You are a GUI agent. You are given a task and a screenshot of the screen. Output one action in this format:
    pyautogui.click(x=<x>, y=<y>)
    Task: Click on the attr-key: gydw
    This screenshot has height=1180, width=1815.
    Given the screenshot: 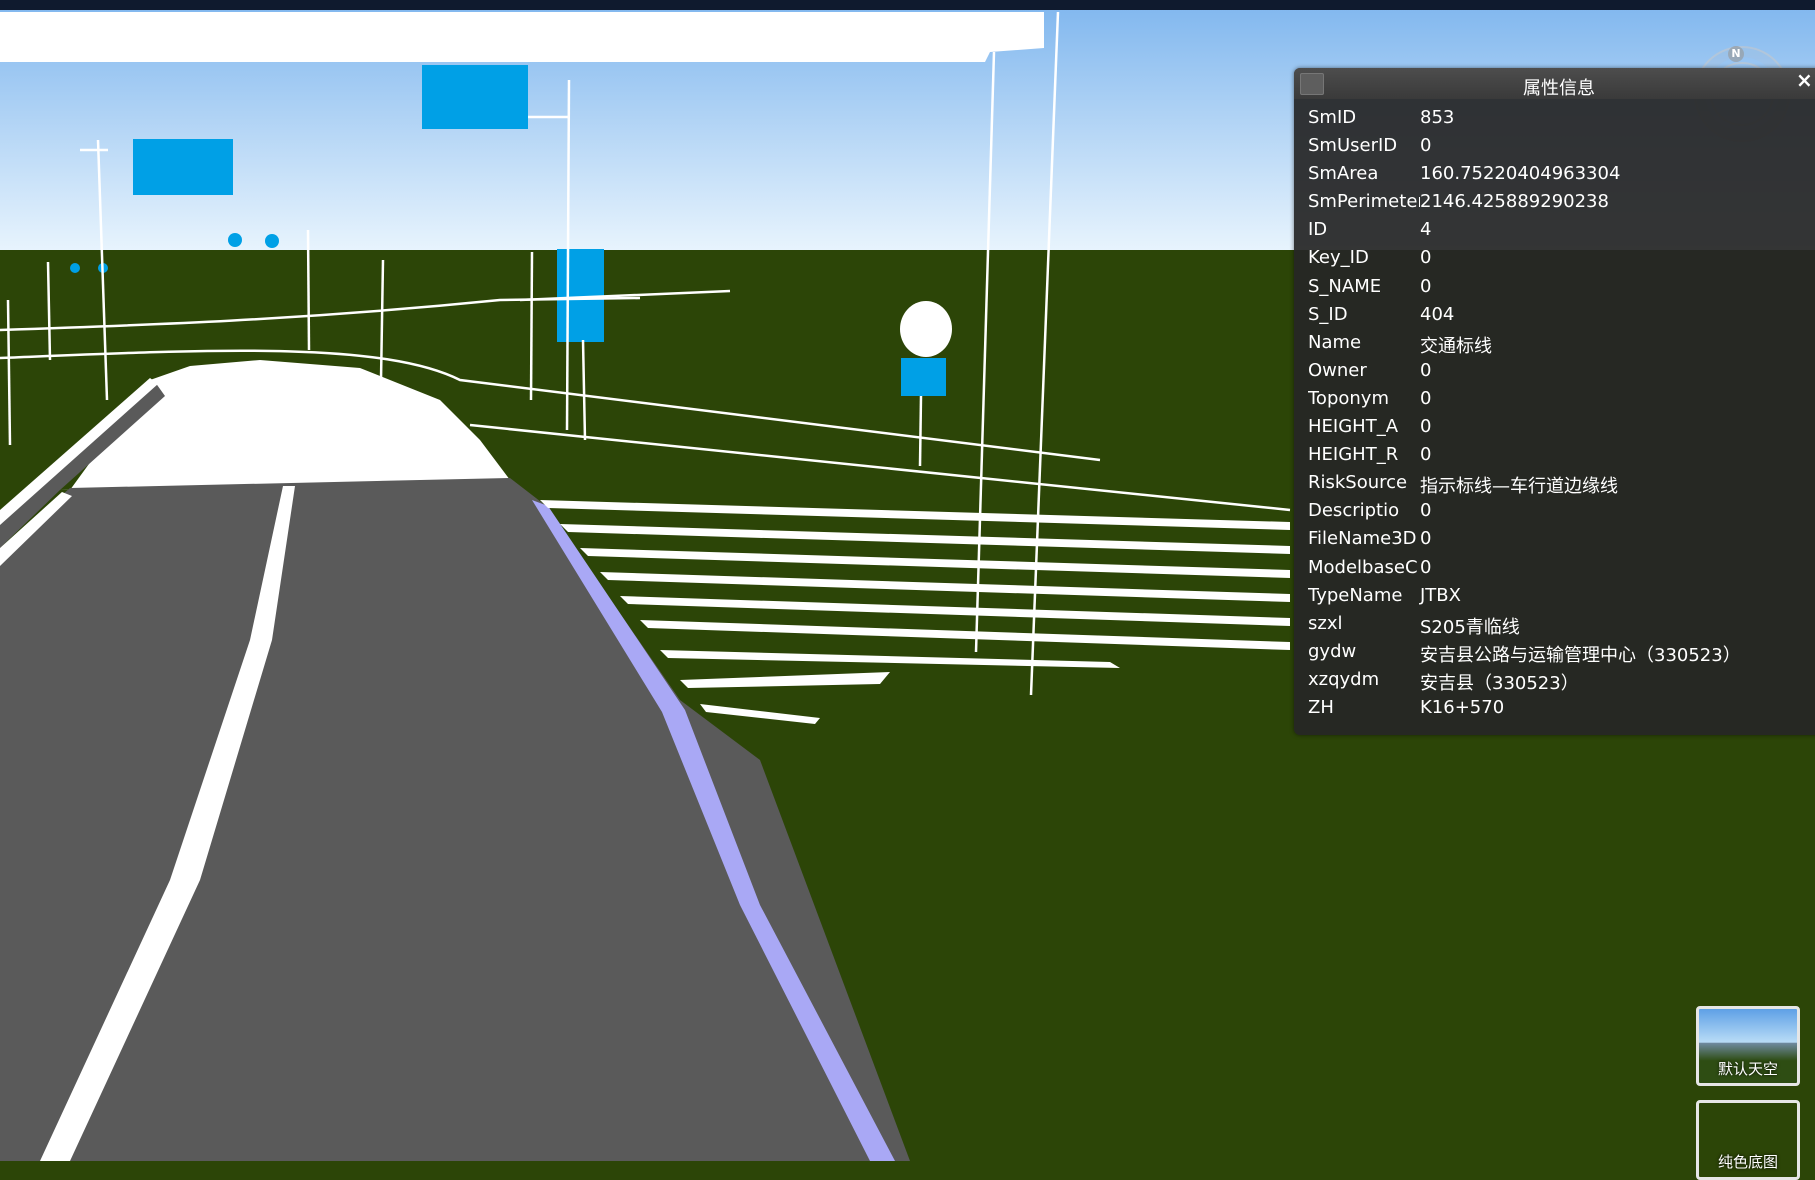 What is the action you would take?
    pyautogui.click(x=1332, y=651)
    